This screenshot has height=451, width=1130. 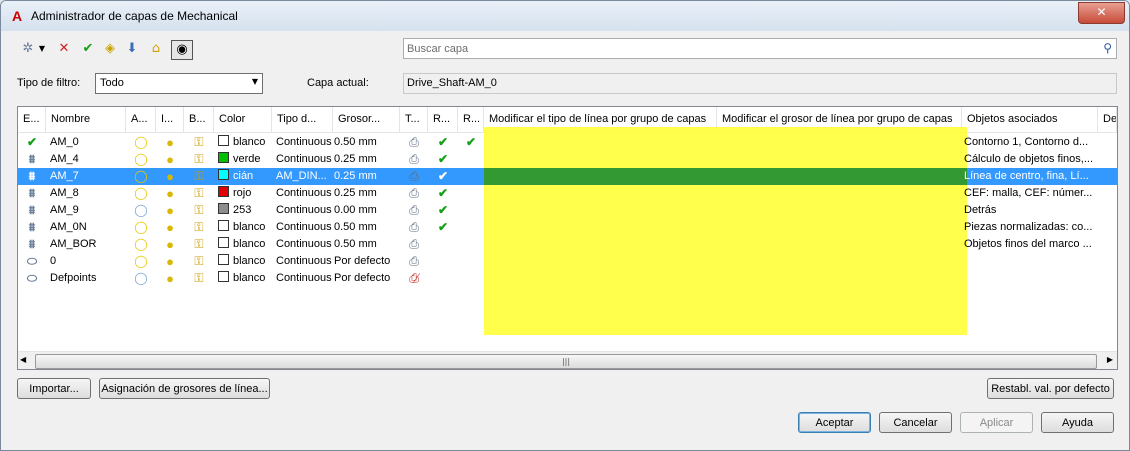 I want to click on layer-color: cián, so click(x=245, y=176).